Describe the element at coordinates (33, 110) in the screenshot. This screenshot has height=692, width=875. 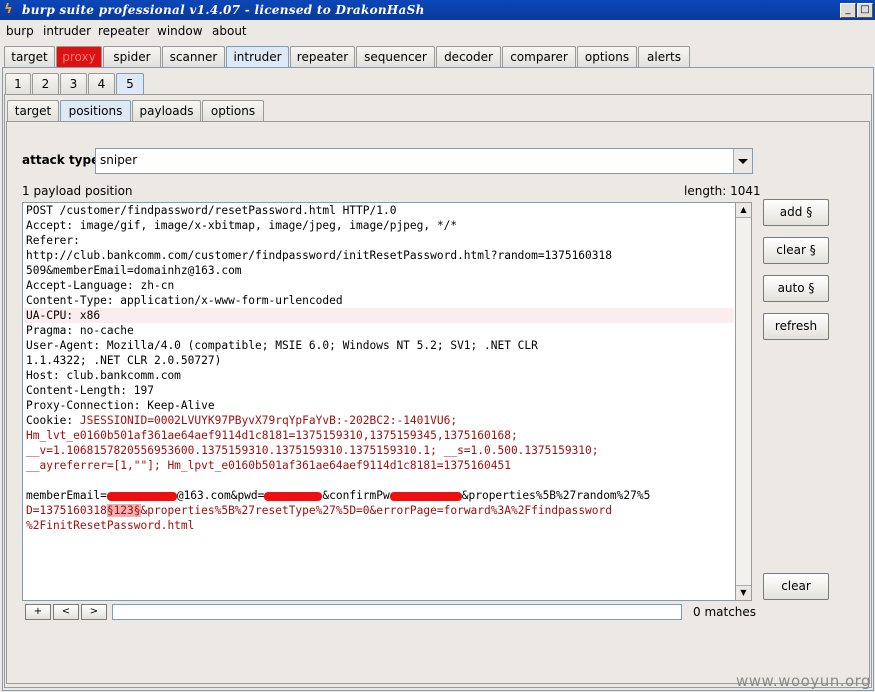
I see `tab-sub-target: target` at that location.